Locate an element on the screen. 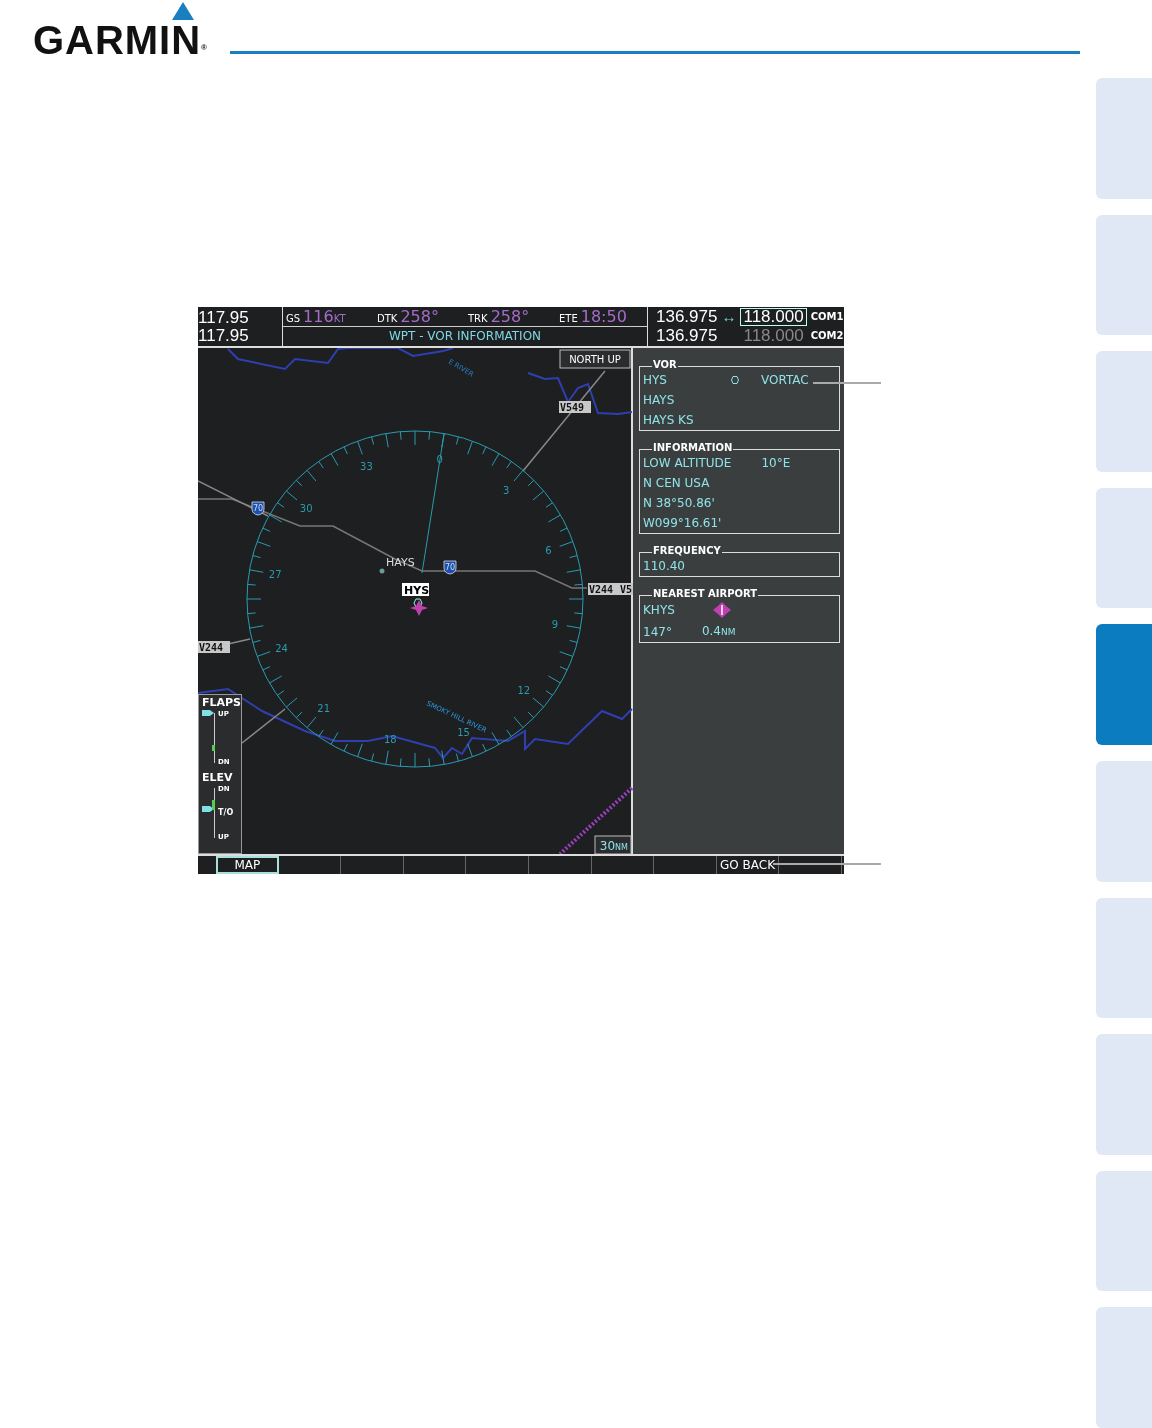 The image size is (1152, 1428). info-value: HAYS is located at coordinates (659, 400).